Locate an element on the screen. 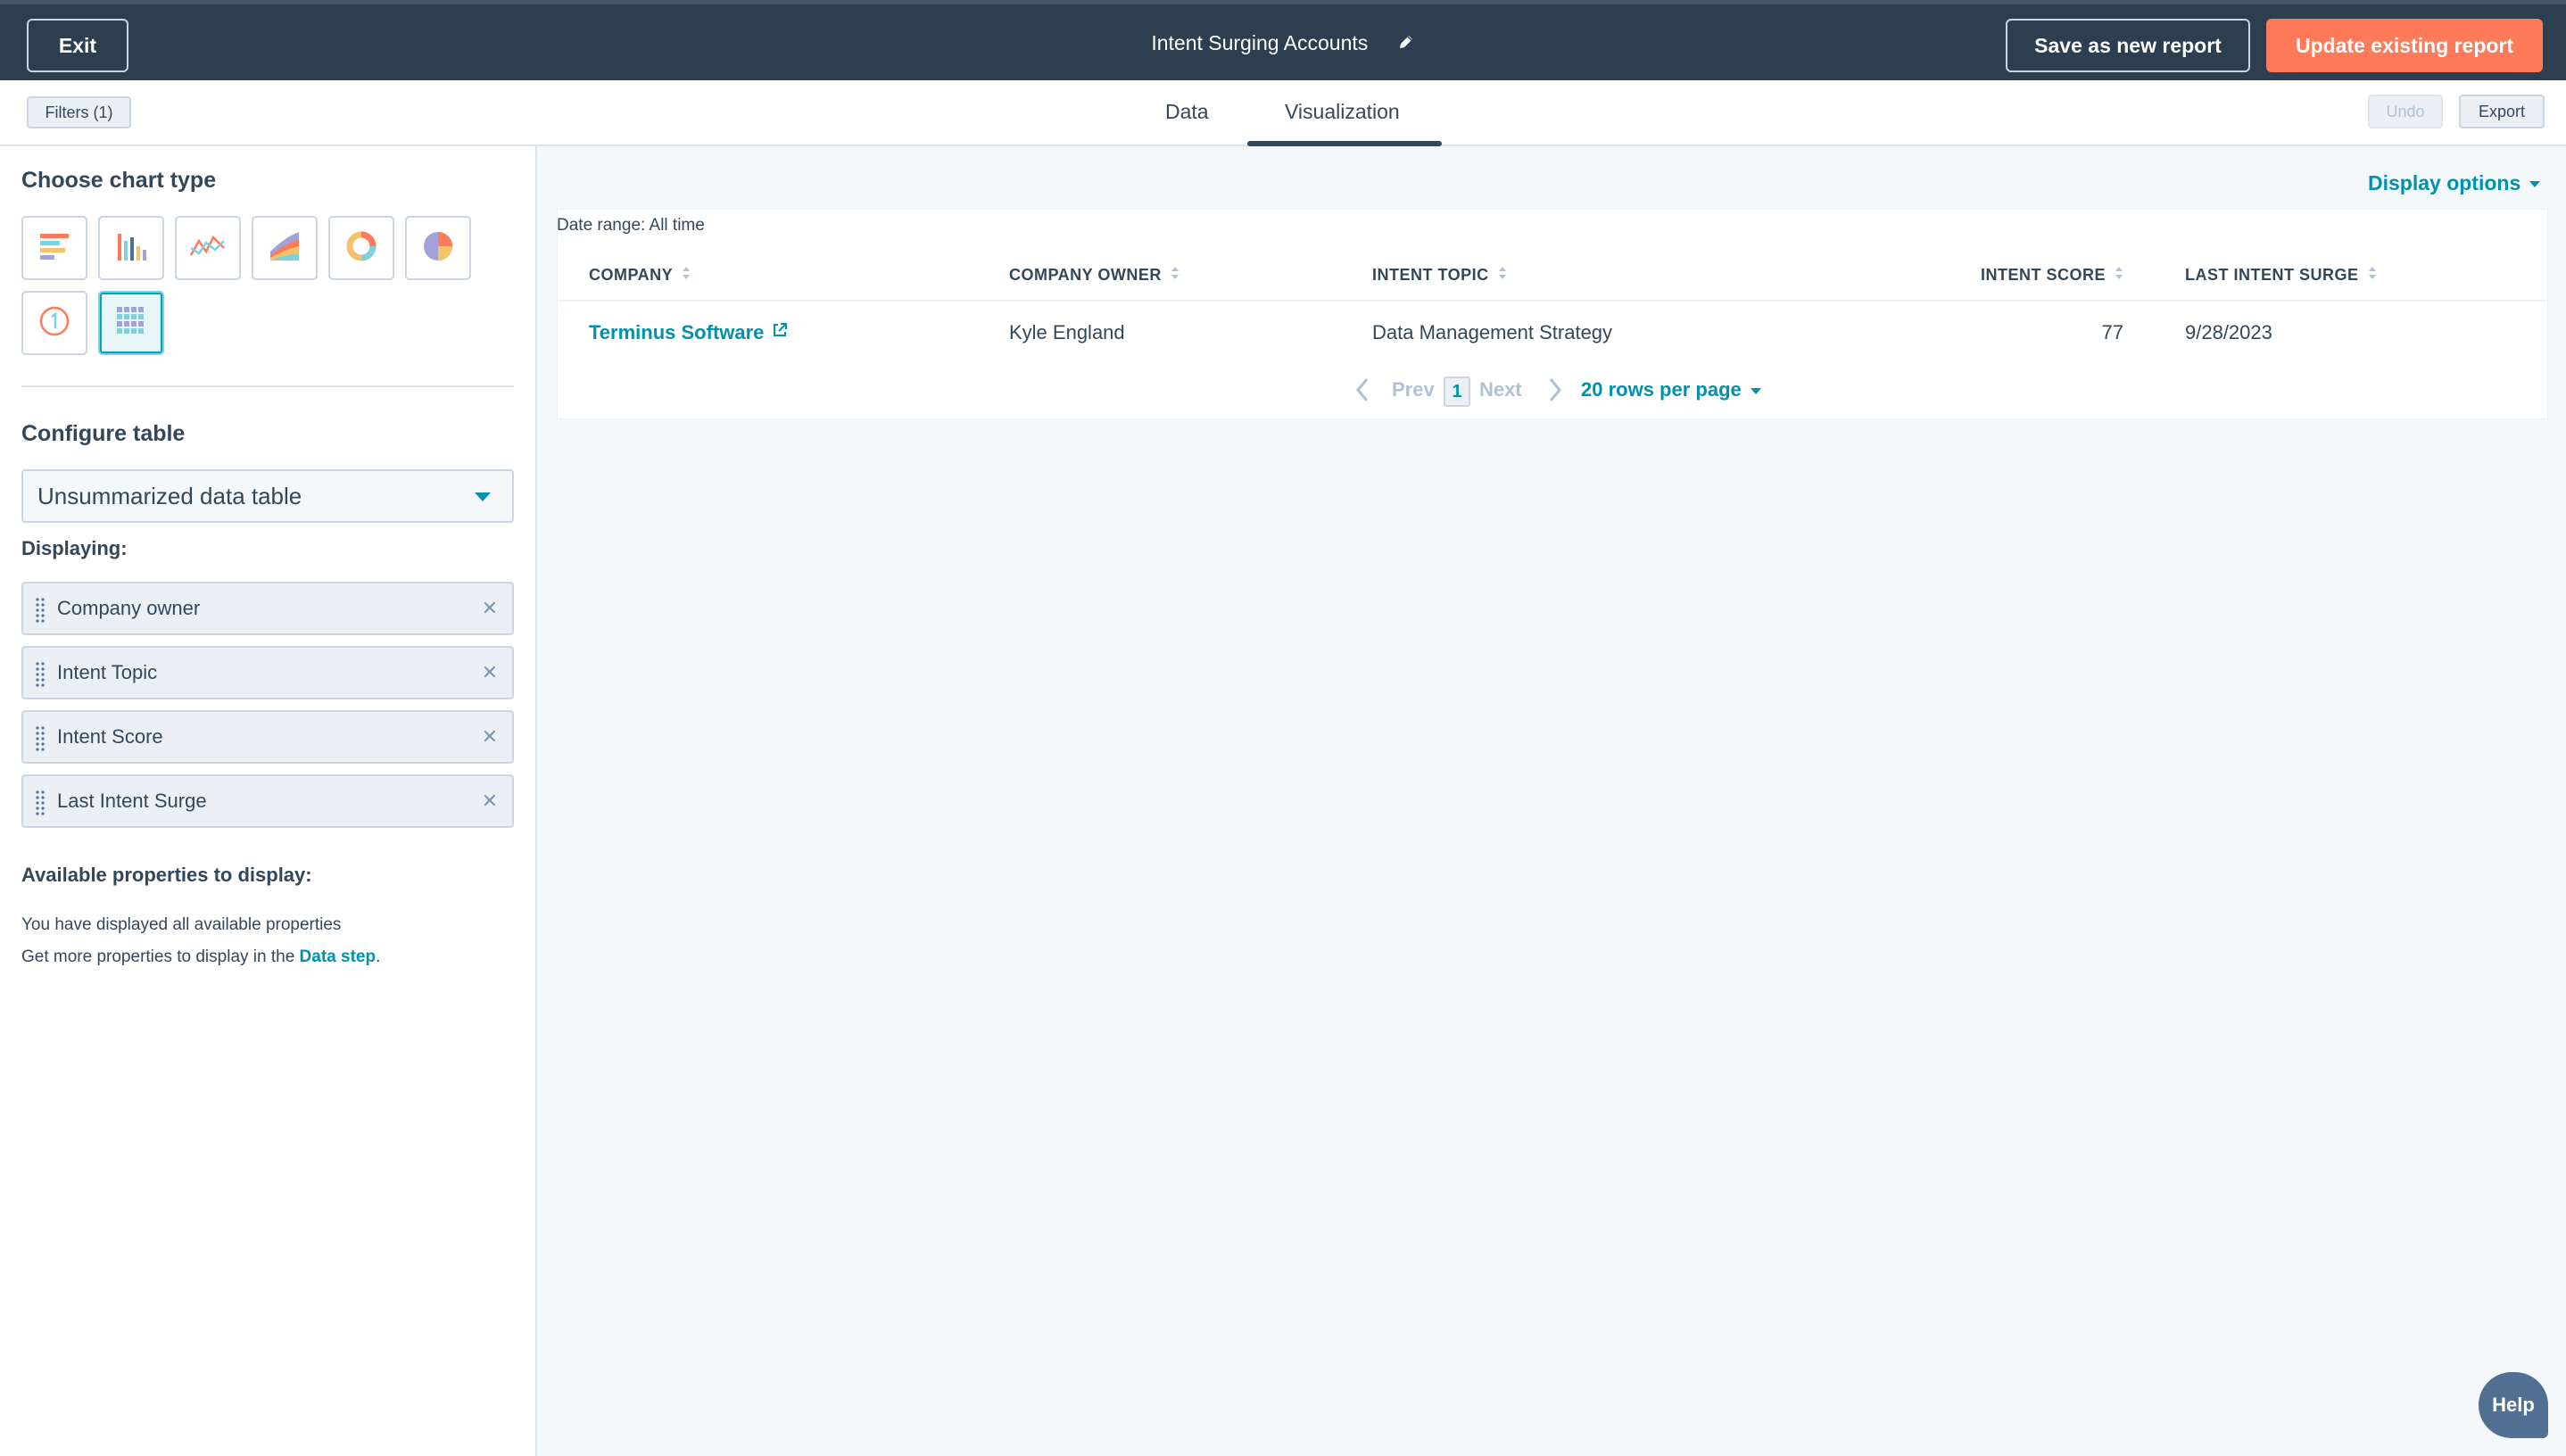 This screenshot has width=2566, height=1456. data-step-prefix: Get more properties to display in the is located at coordinates (160, 957).